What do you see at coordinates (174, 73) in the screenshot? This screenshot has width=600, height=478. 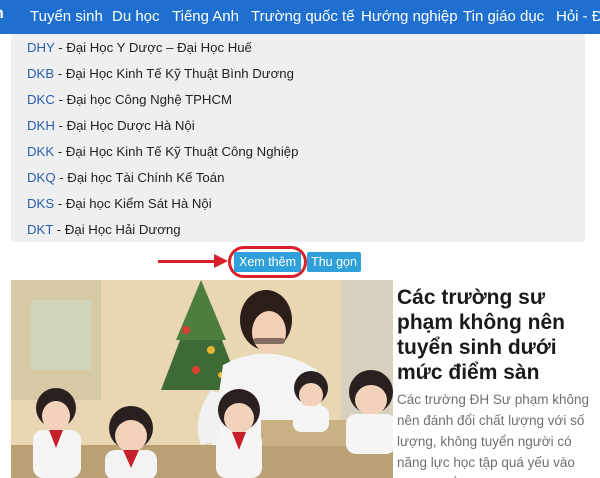 I see `school-name: - Đại Học Kinh Tế Kỹ Thuật Bình Dương` at bounding box center [174, 73].